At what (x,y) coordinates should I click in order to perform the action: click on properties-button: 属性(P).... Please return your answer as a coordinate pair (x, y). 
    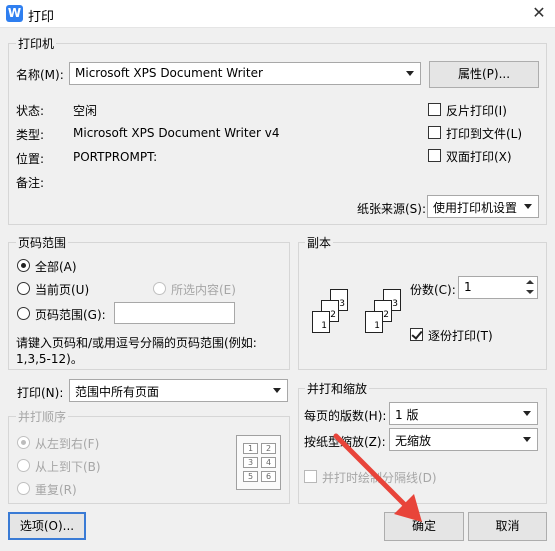
    Looking at the image, I should click on (484, 74).